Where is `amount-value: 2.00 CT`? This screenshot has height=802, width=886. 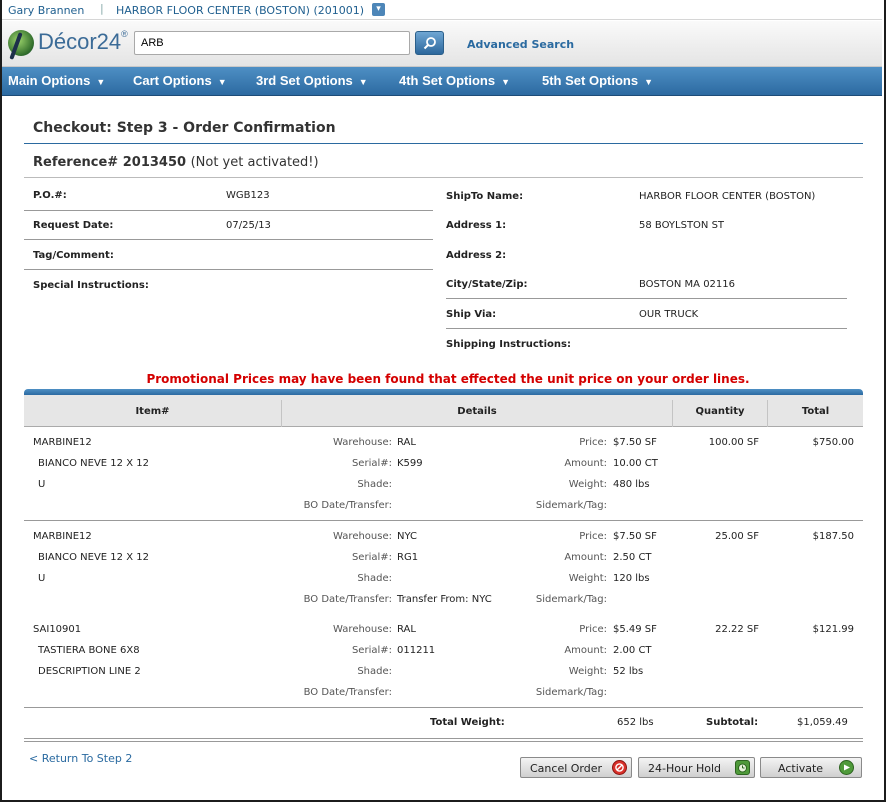 amount-value: 2.00 CT is located at coordinates (632, 650).